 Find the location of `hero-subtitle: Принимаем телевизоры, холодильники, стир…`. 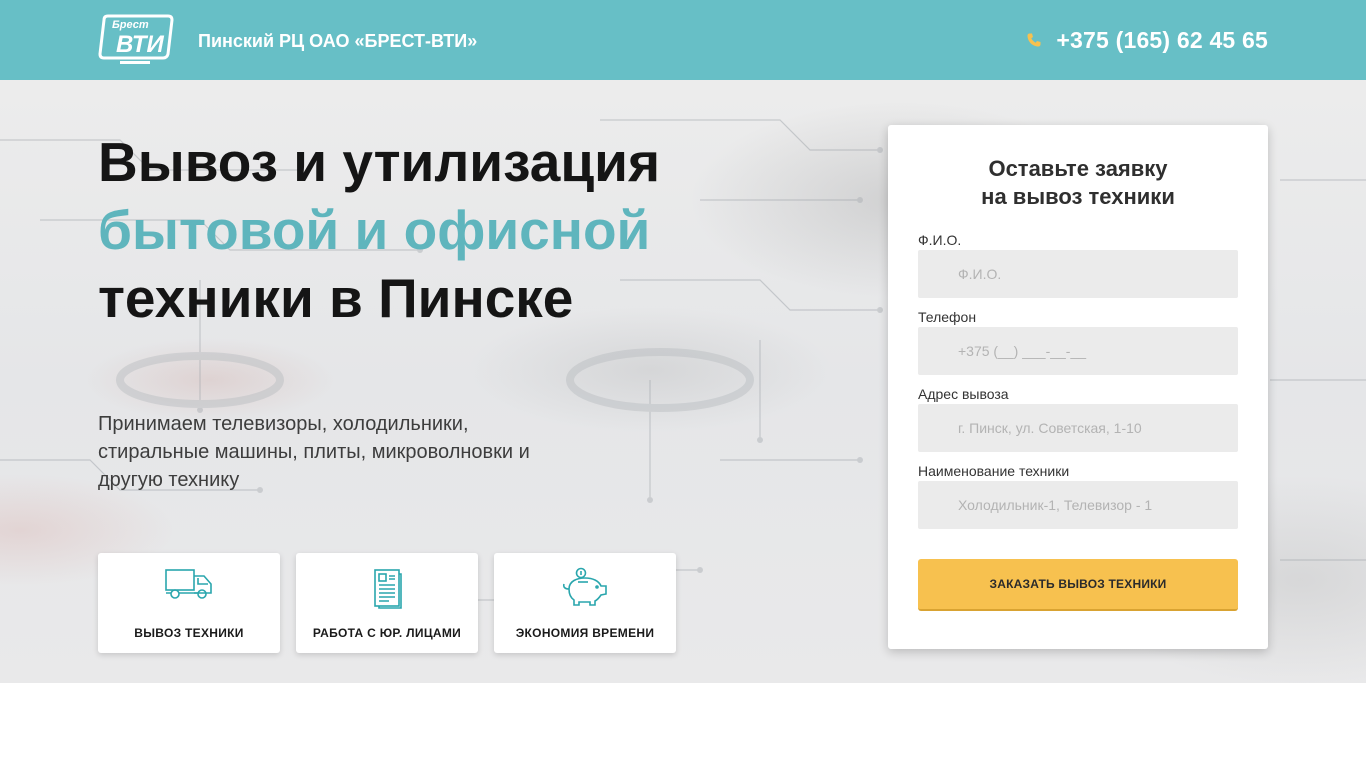

hero-subtitle: Принимаем телевизоры, холодильники, стир… is located at coordinates (314, 452).